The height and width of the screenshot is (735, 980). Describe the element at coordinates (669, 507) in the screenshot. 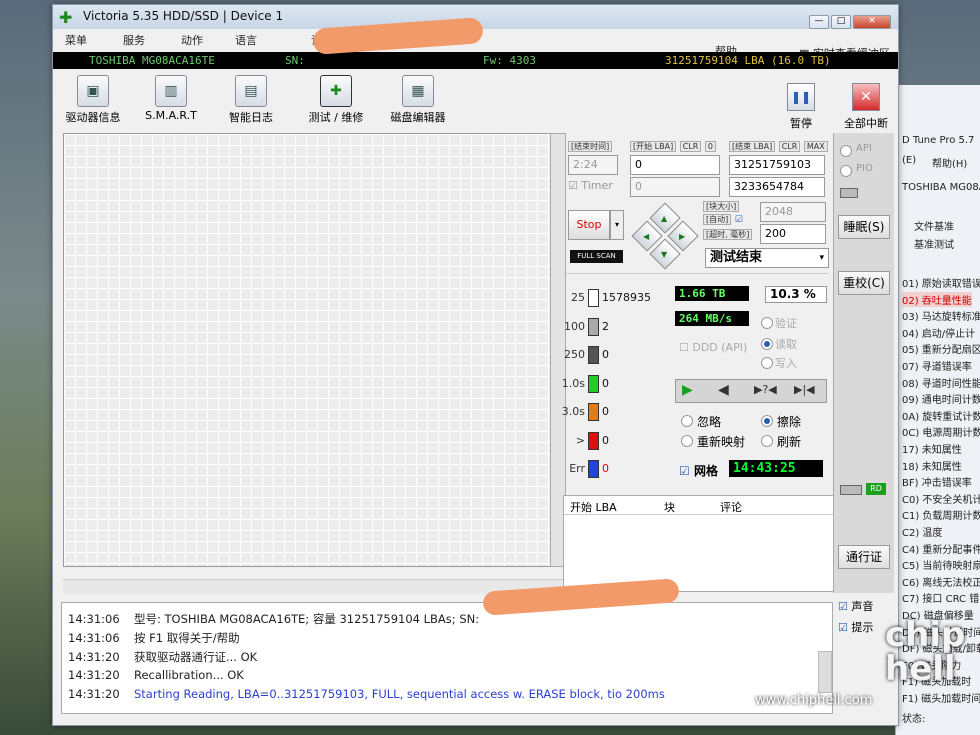

I see `col-block: 块` at that location.